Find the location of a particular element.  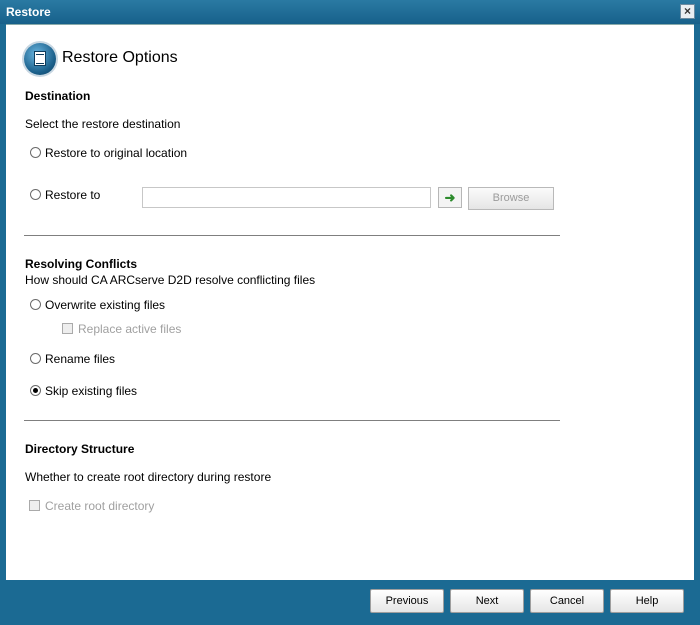

restore-to-radio is located at coordinates (35, 194).